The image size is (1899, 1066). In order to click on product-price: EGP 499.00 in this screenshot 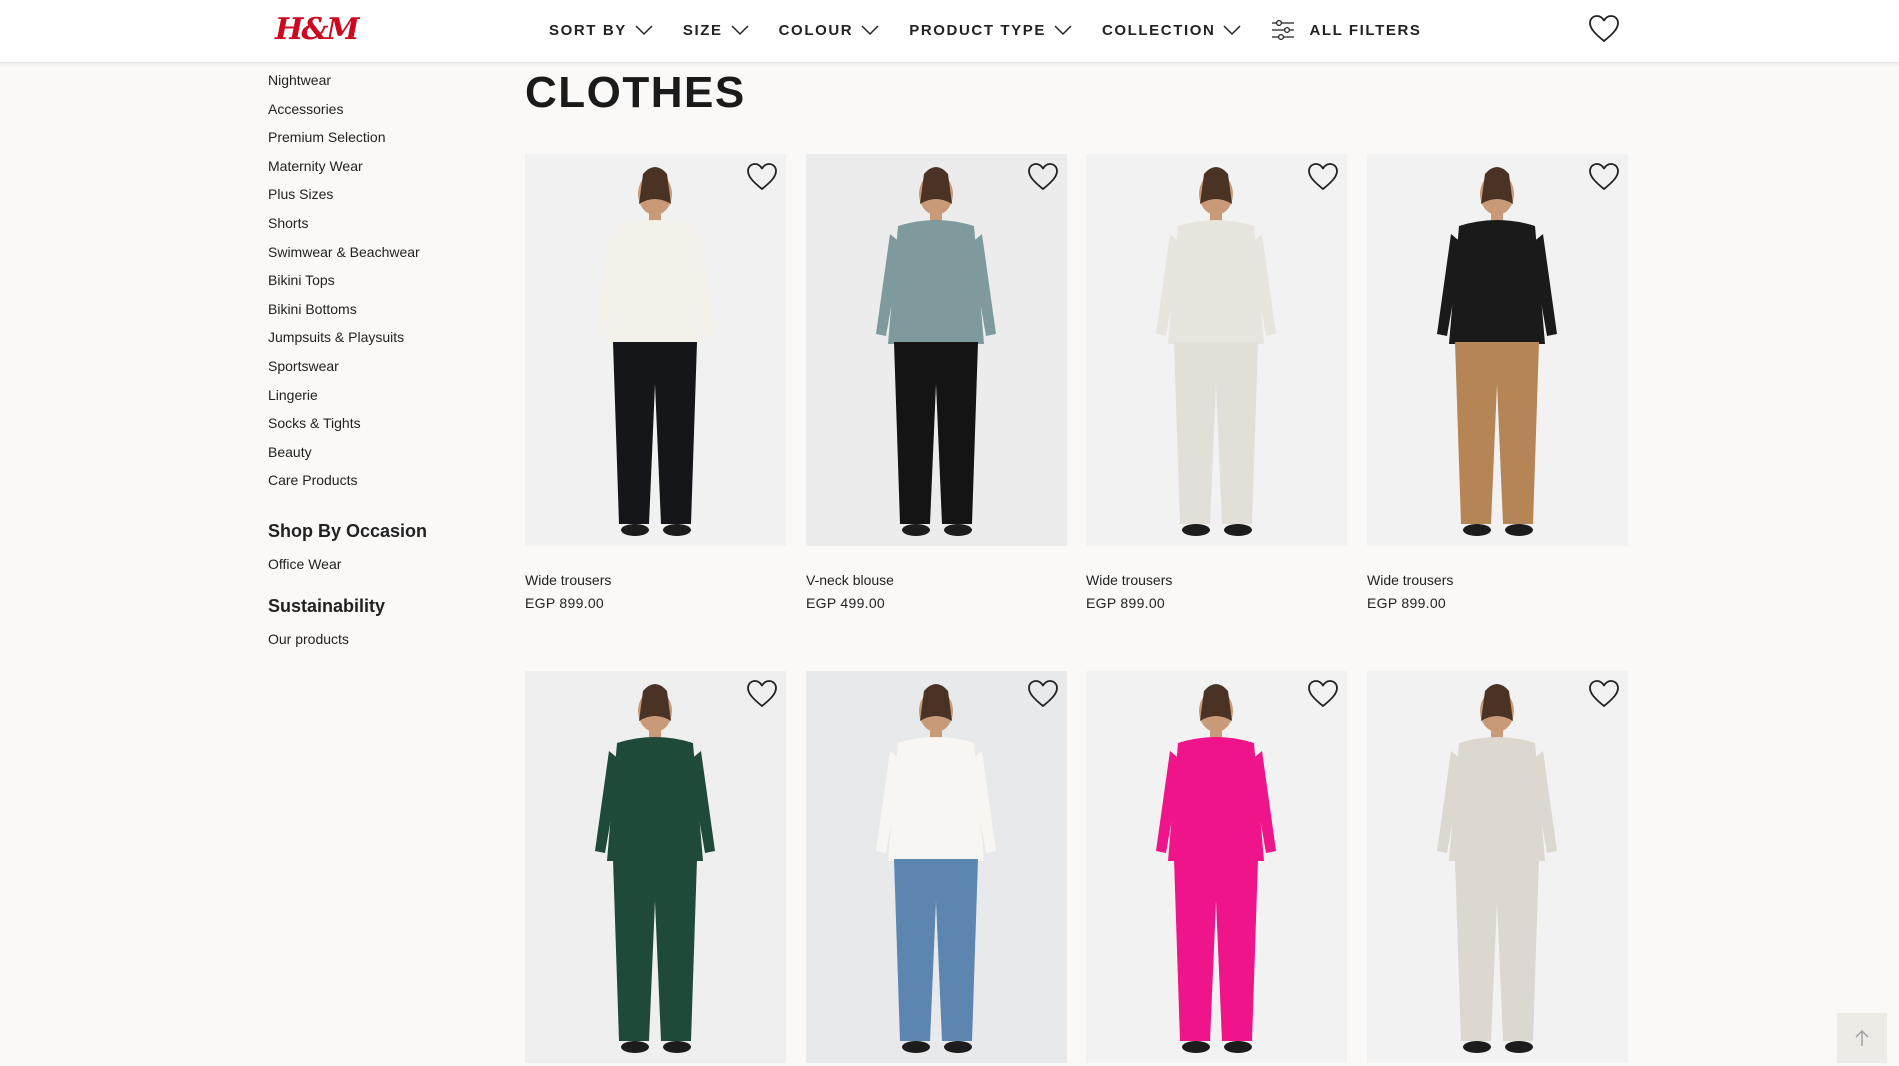, I will do `click(846, 603)`.